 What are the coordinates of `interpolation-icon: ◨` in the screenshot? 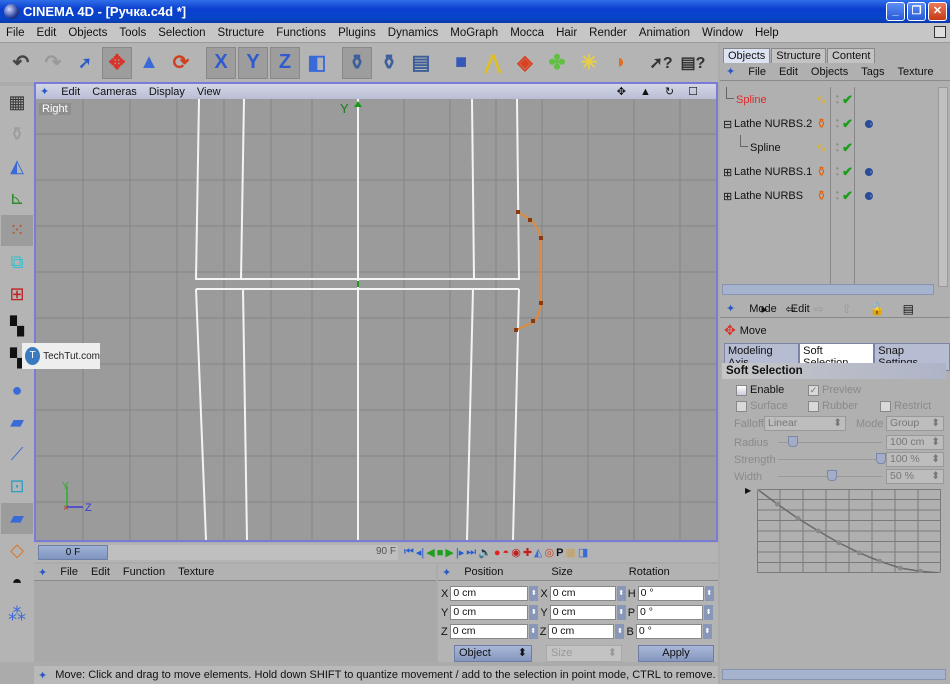 It's located at (583, 552).